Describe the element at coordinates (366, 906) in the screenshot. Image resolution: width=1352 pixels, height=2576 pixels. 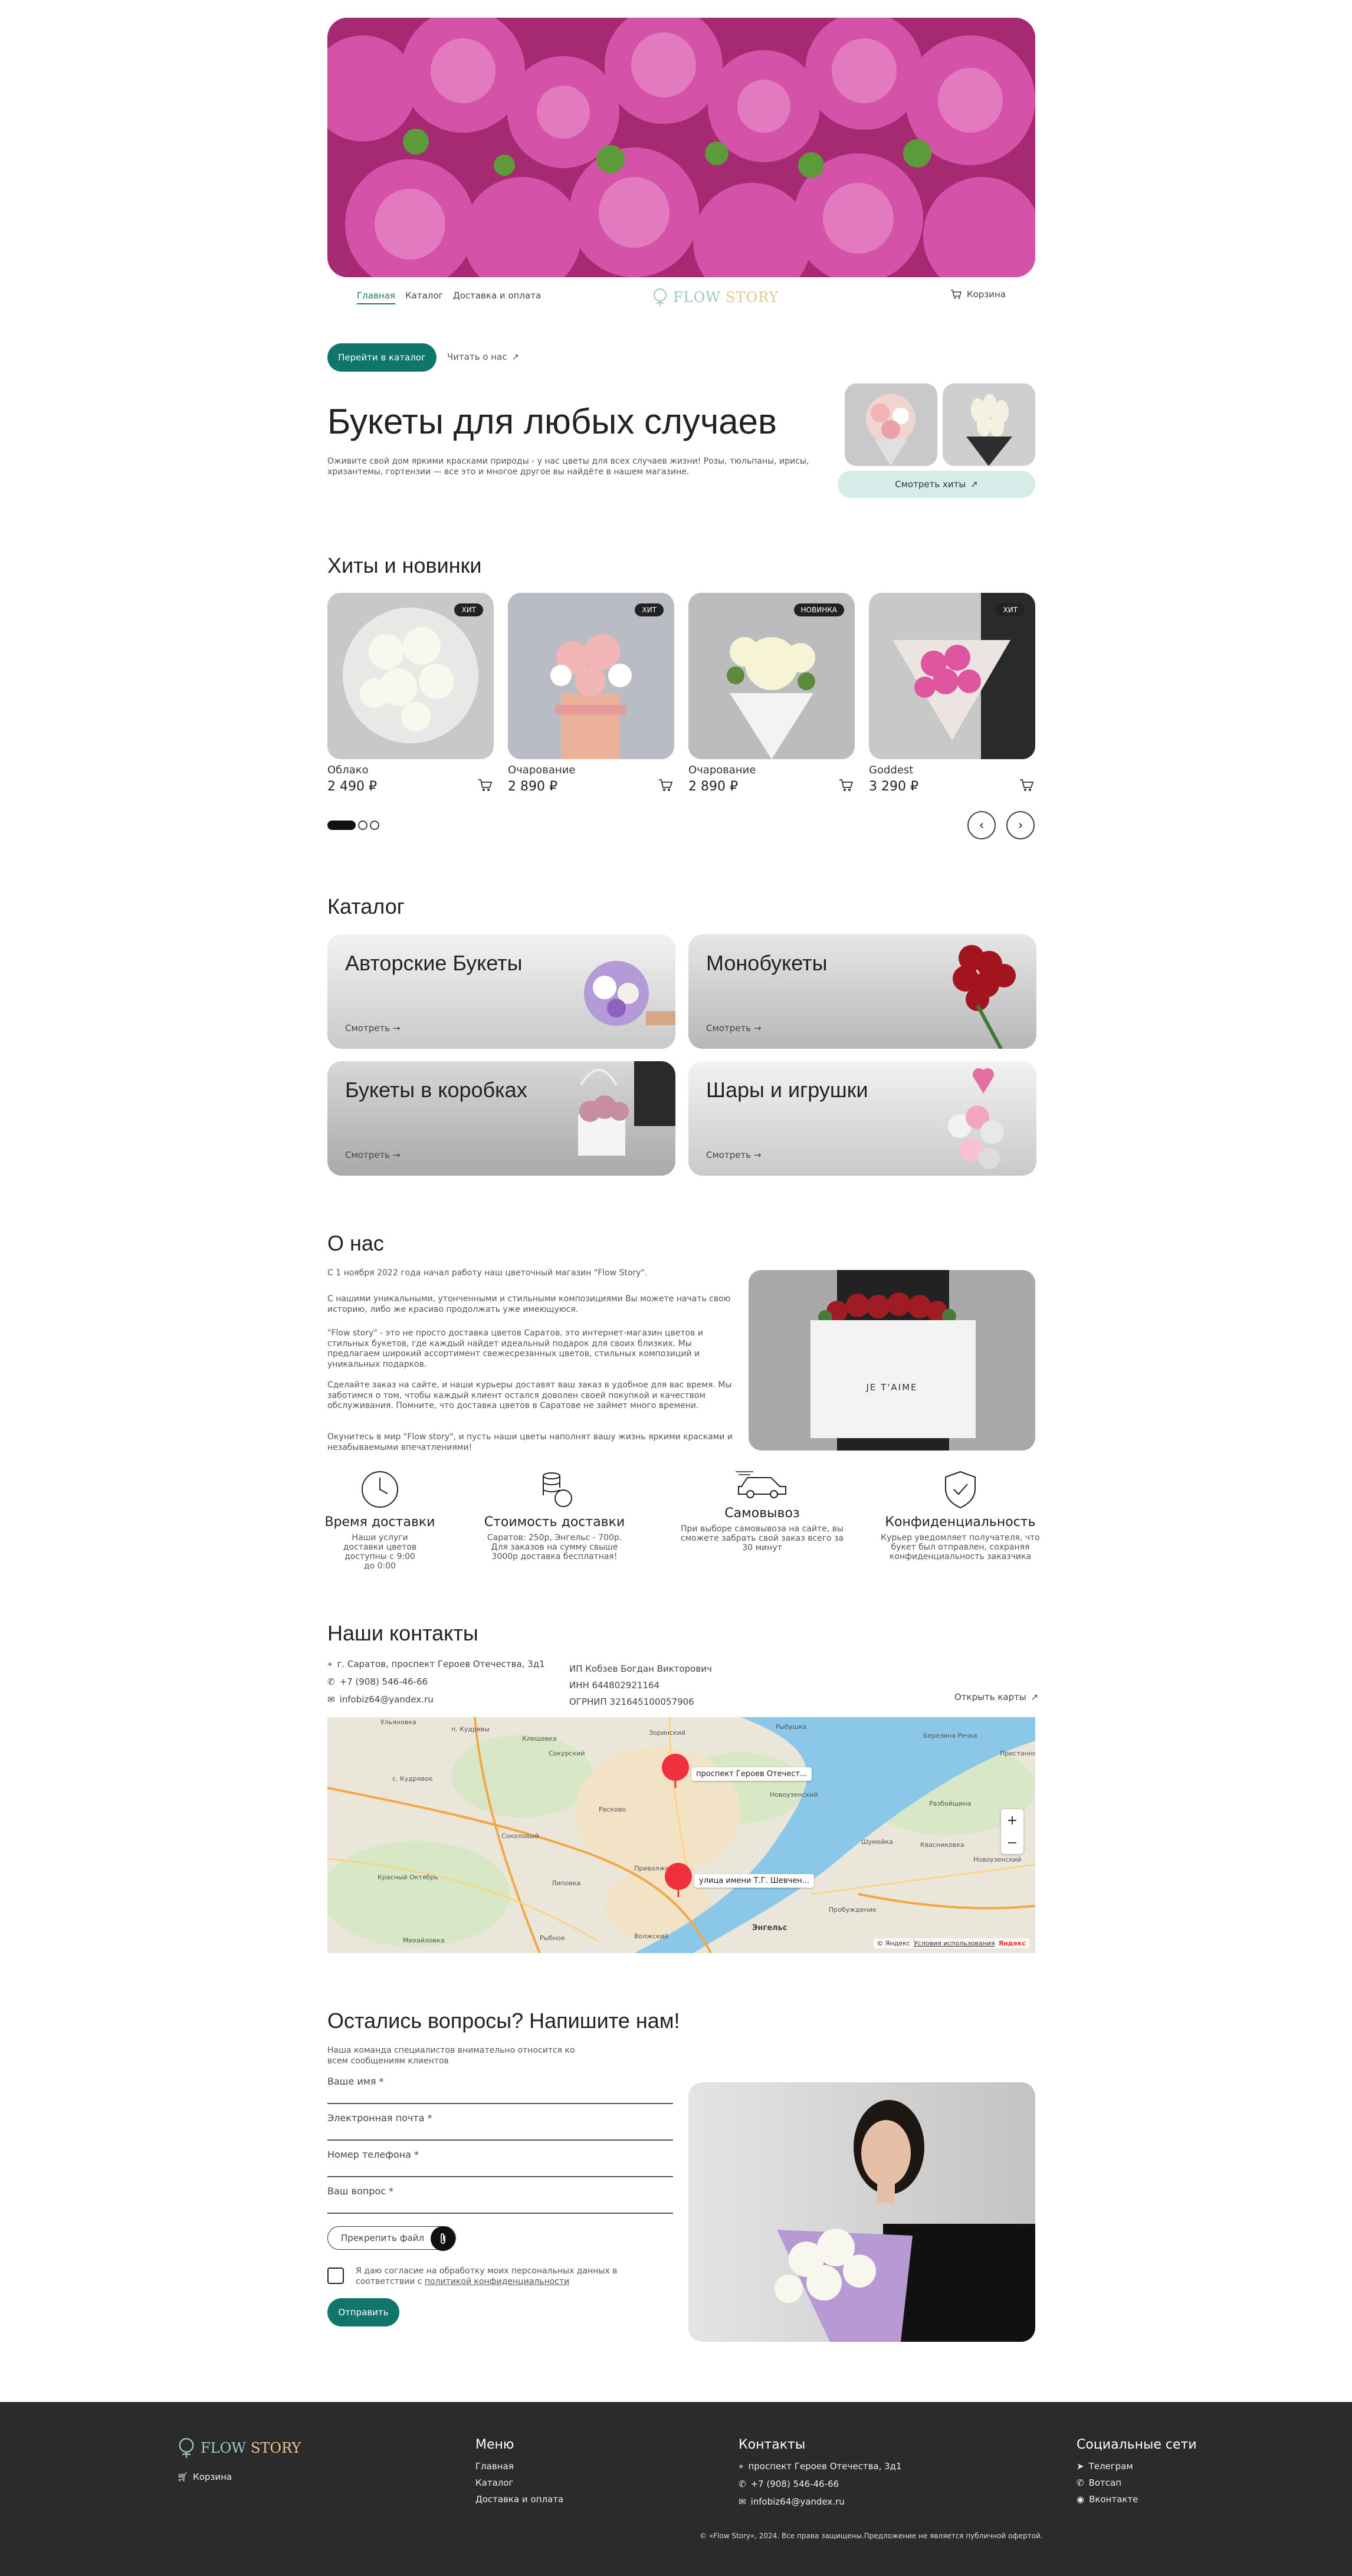
I see `catalog-title: Каталог` at that location.